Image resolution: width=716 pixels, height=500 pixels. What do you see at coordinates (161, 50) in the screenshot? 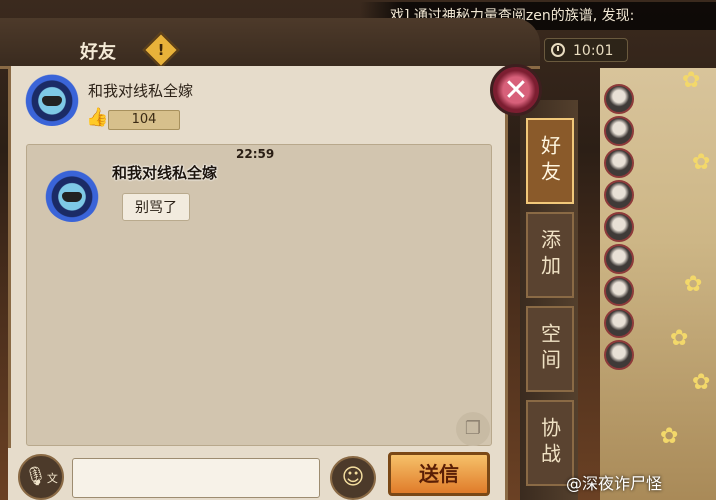
I see `alert-mark: !` at bounding box center [161, 50].